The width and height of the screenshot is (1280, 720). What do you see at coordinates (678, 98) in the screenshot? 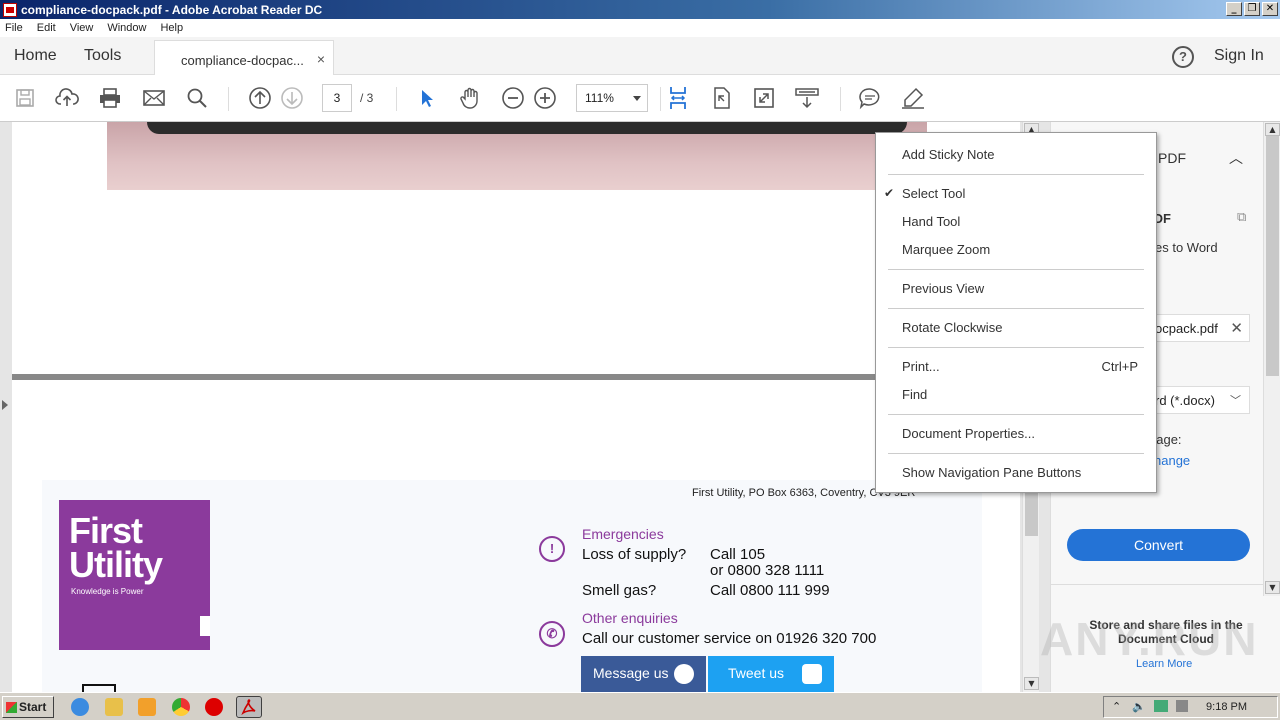
I see `fit-width-icon` at bounding box center [678, 98].